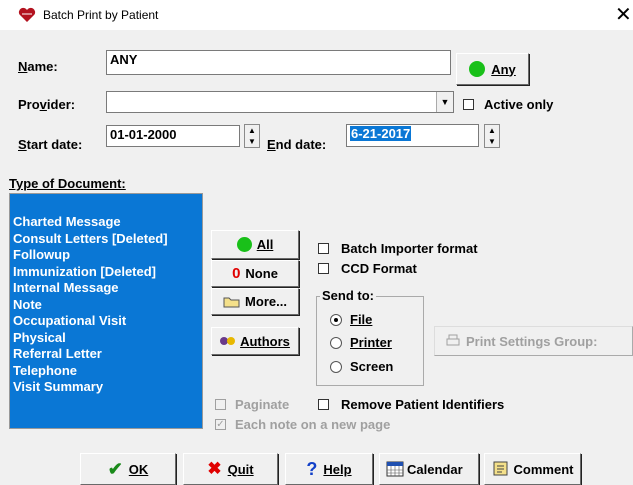  I want to click on close-icon: ✕, so click(624, 15).